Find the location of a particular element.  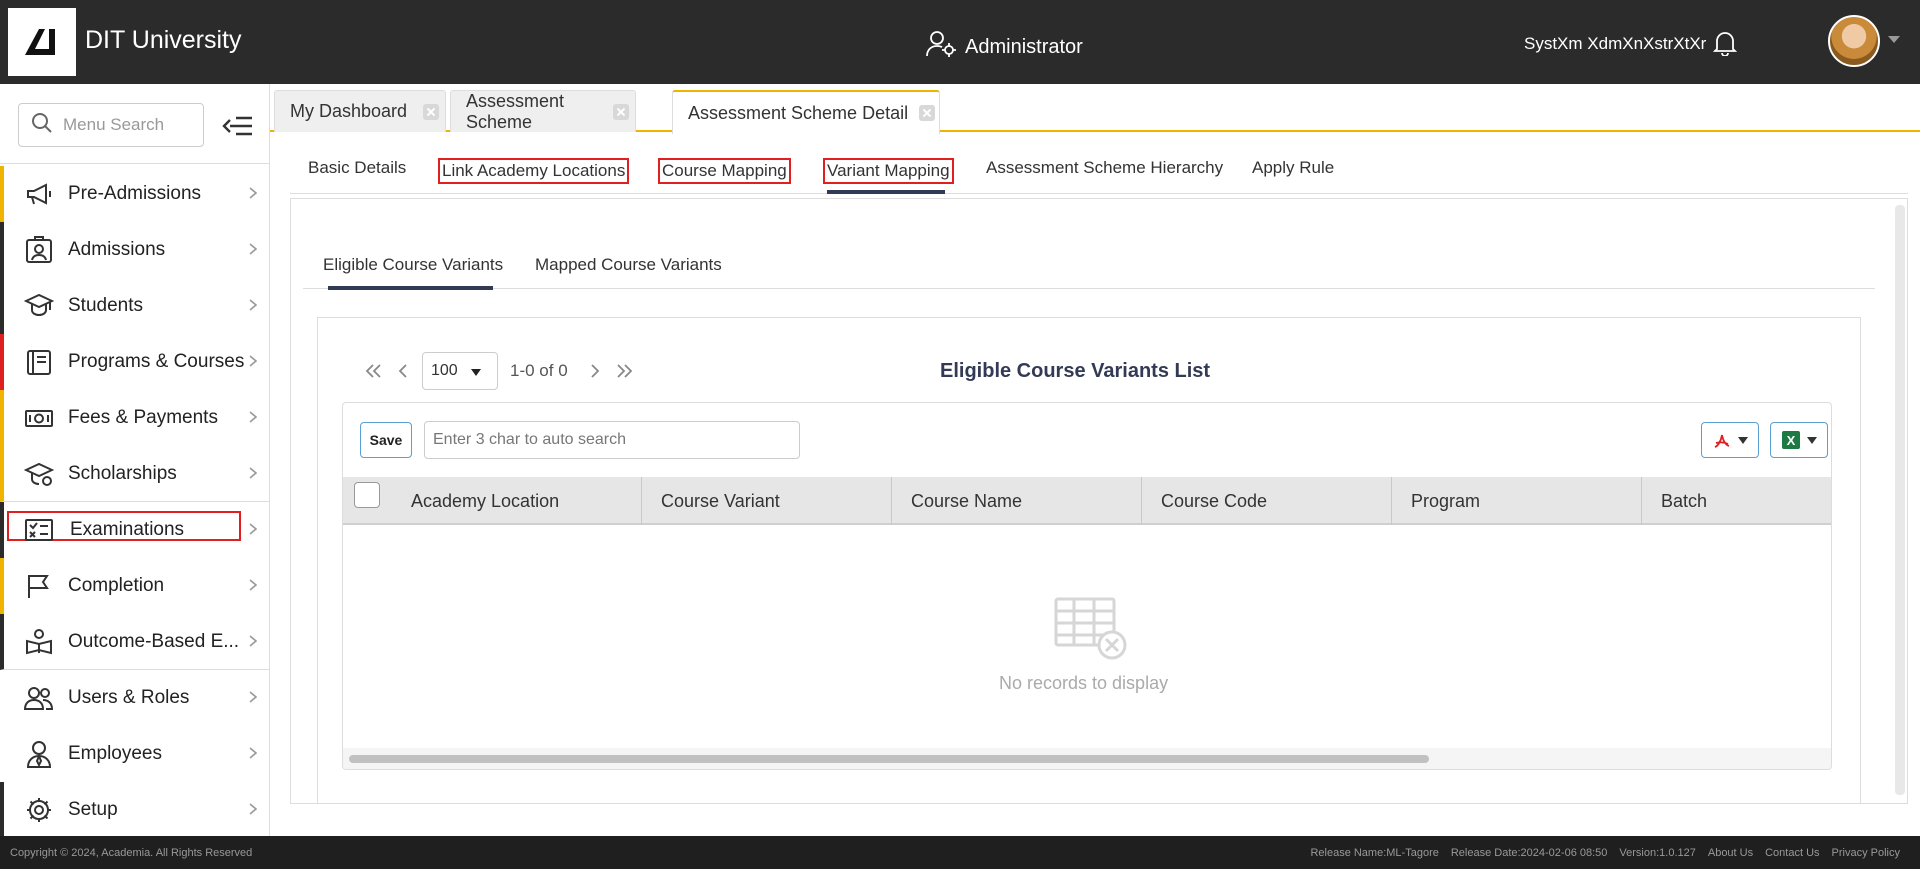

sidebar-item-label: Examinations is located at coordinates (127, 529).